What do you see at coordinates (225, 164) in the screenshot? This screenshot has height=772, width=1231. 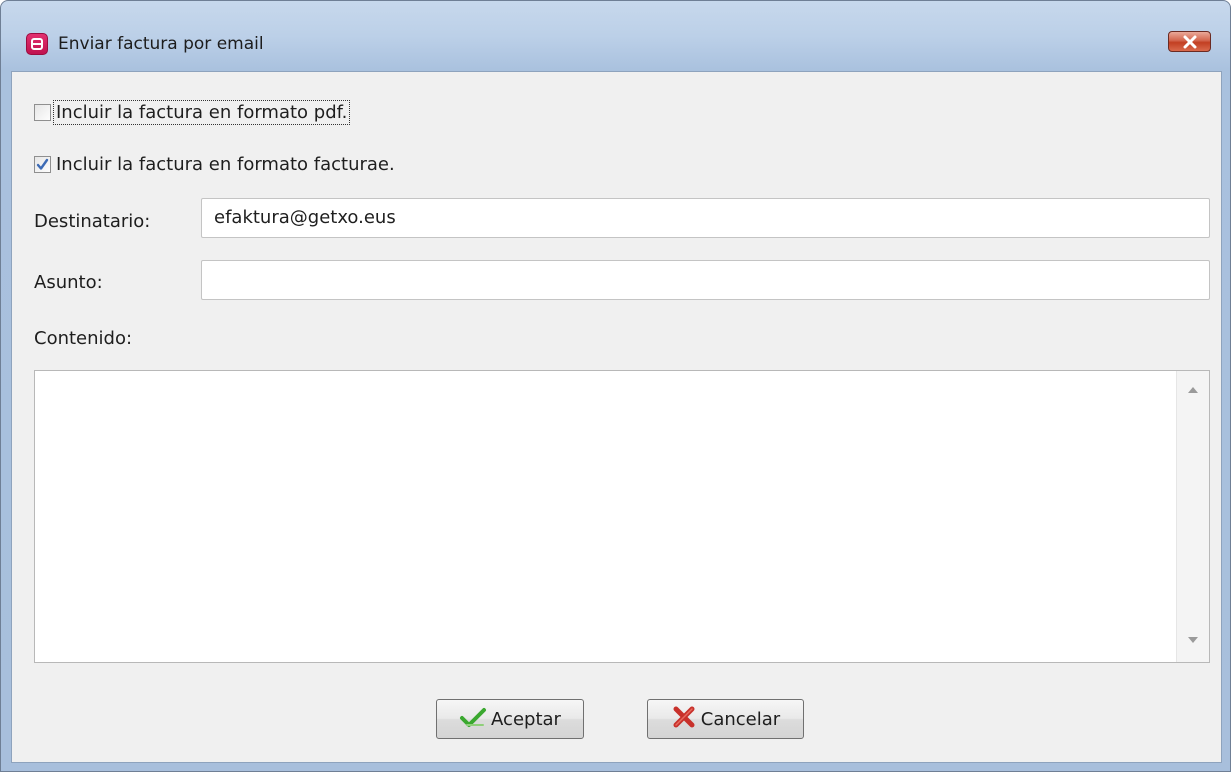 I see `include-facturae-label: Incluir la factura en formato facturae.` at bounding box center [225, 164].